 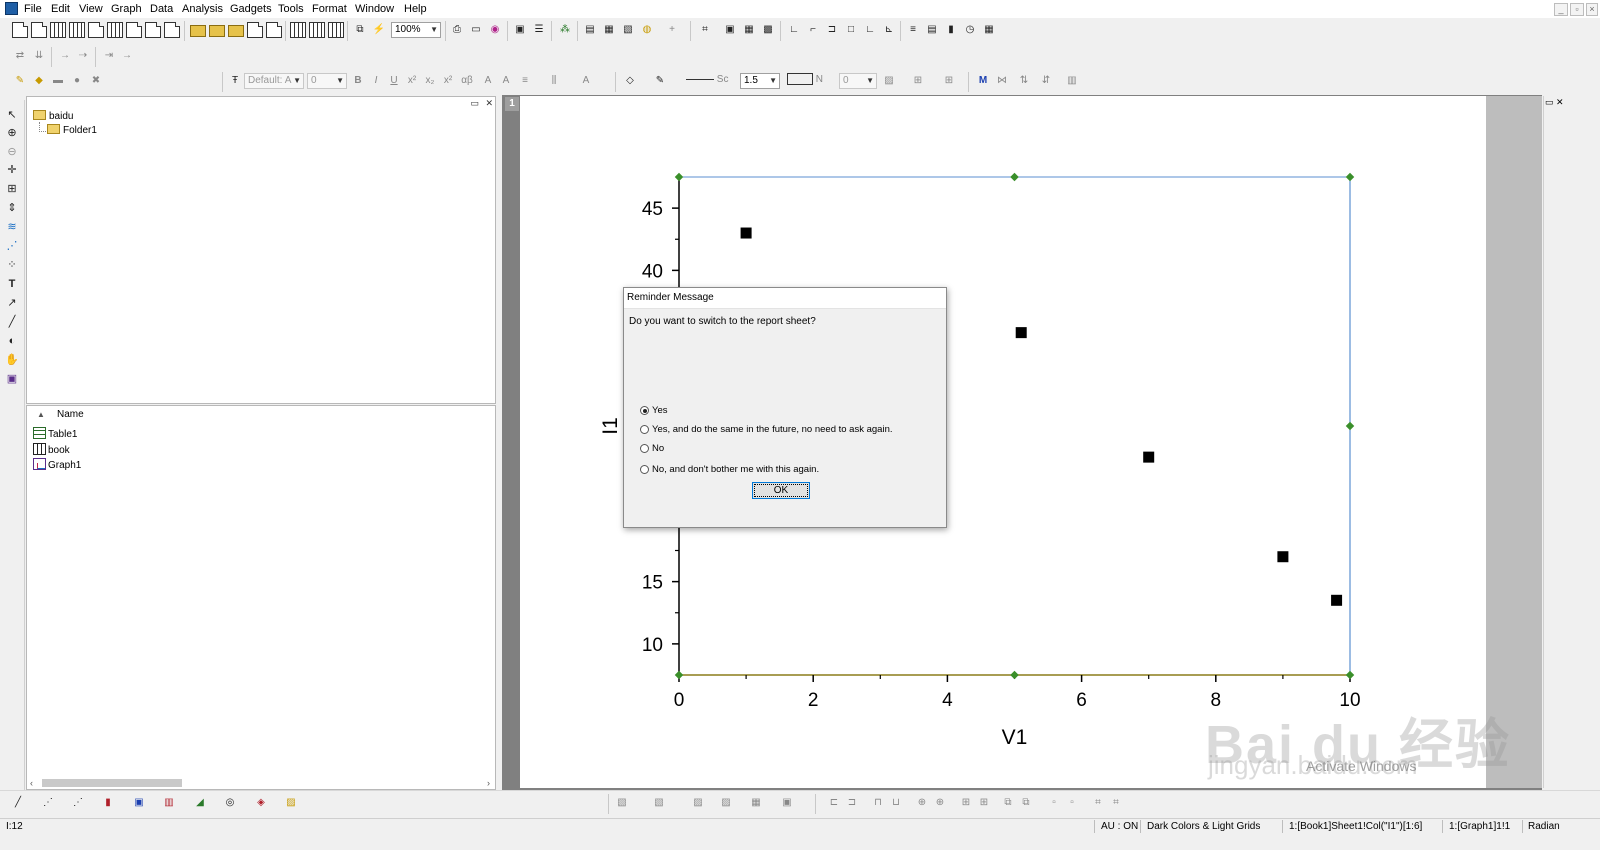 What do you see at coordinates (274, 81) in the screenshot?
I see `font-name-select: Default: A ▼` at bounding box center [274, 81].